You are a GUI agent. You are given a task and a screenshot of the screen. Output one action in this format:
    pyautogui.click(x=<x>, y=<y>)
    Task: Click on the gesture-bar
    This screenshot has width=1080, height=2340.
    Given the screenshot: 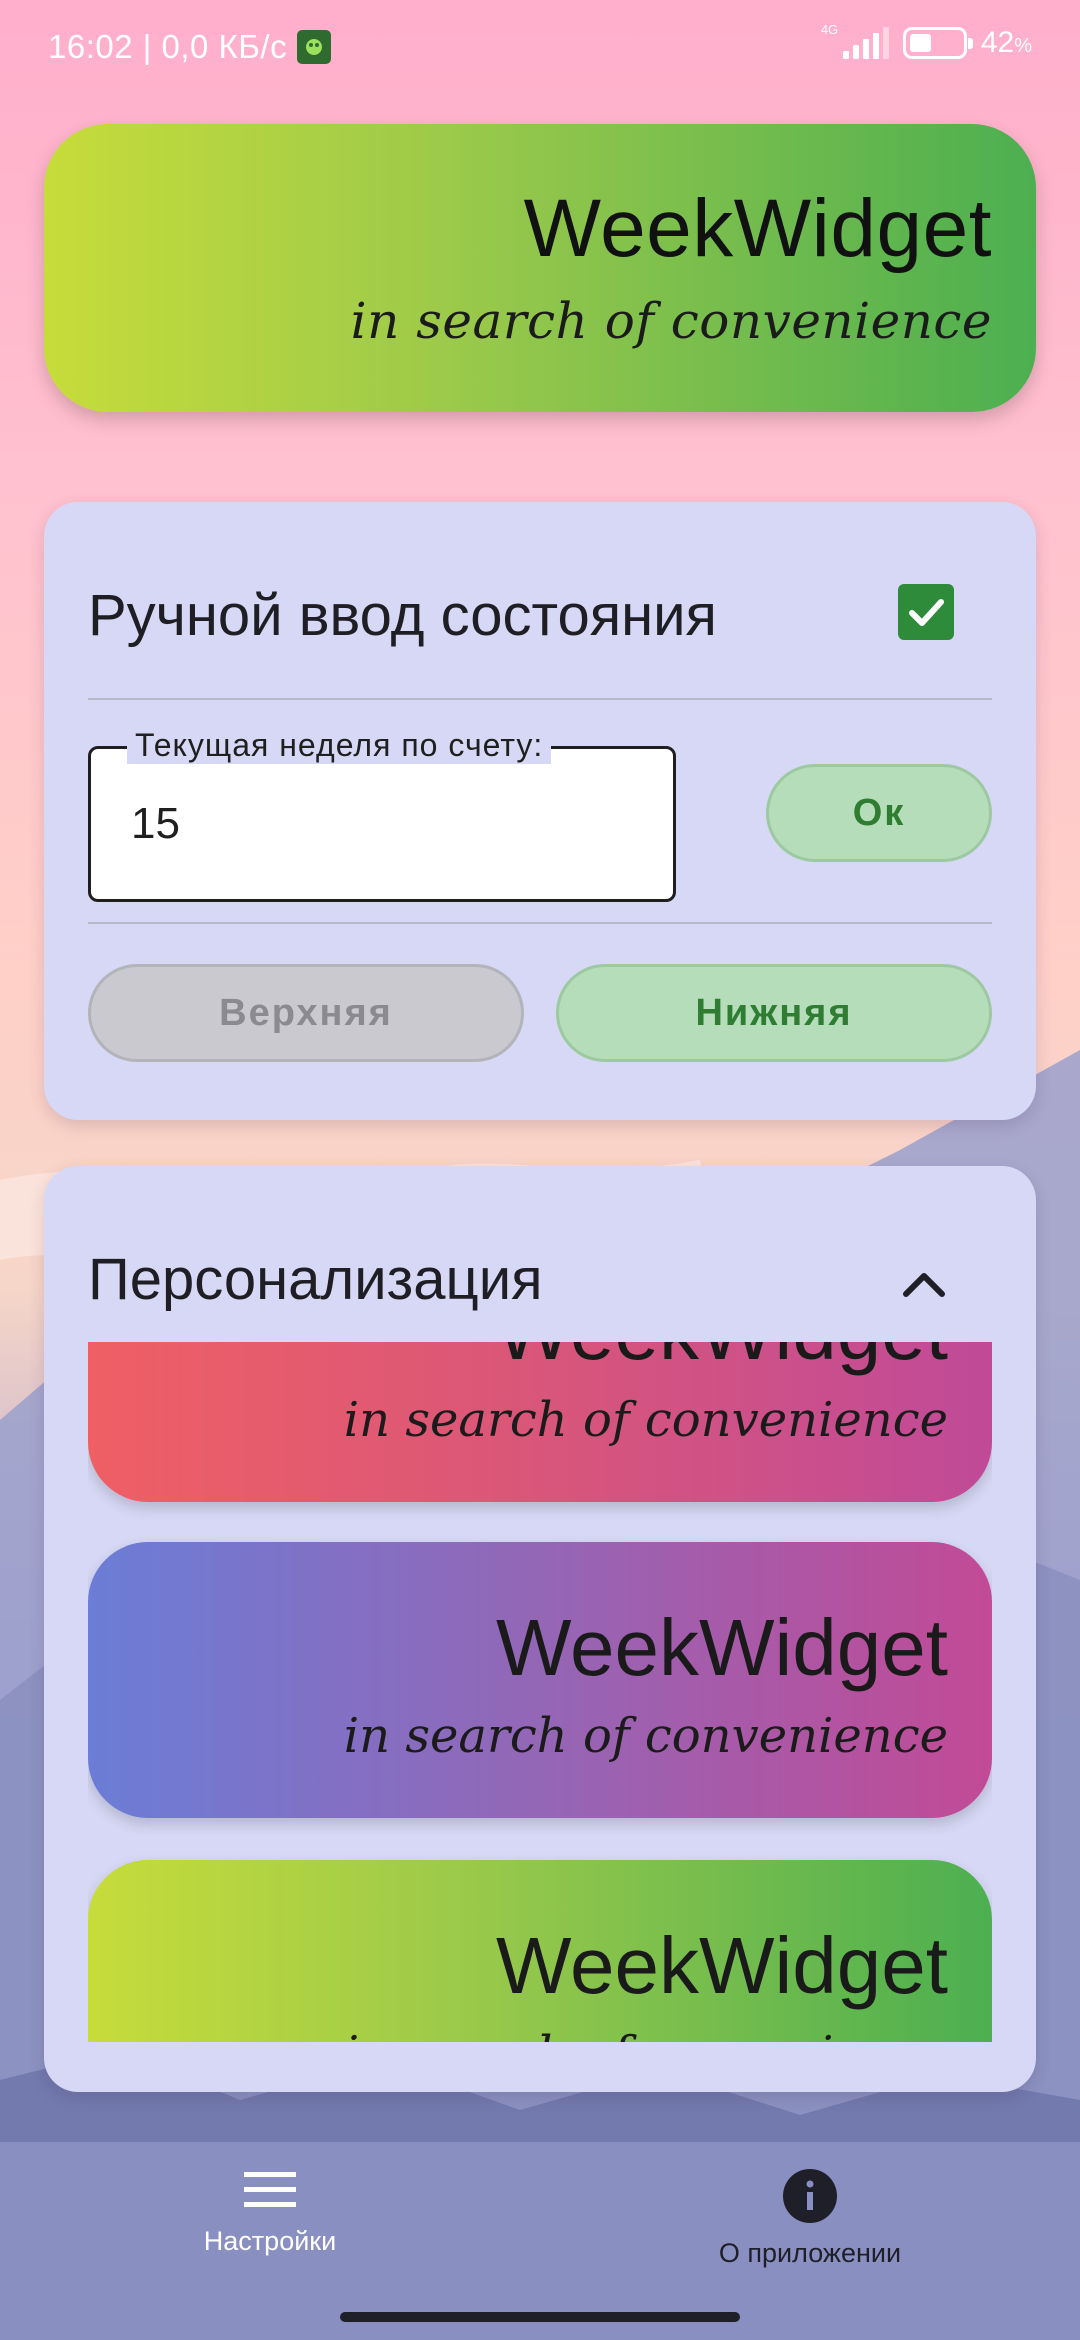 What is the action you would take?
    pyautogui.click(x=540, y=2319)
    